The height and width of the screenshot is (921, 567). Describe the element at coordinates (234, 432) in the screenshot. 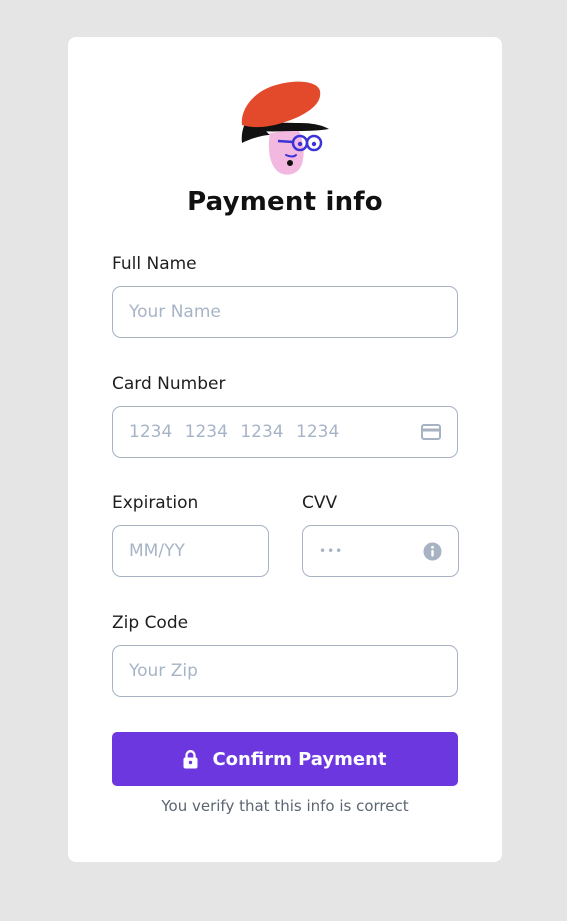

I see `card-number-placeholder: 1234 1234 1234 1234` at that location.